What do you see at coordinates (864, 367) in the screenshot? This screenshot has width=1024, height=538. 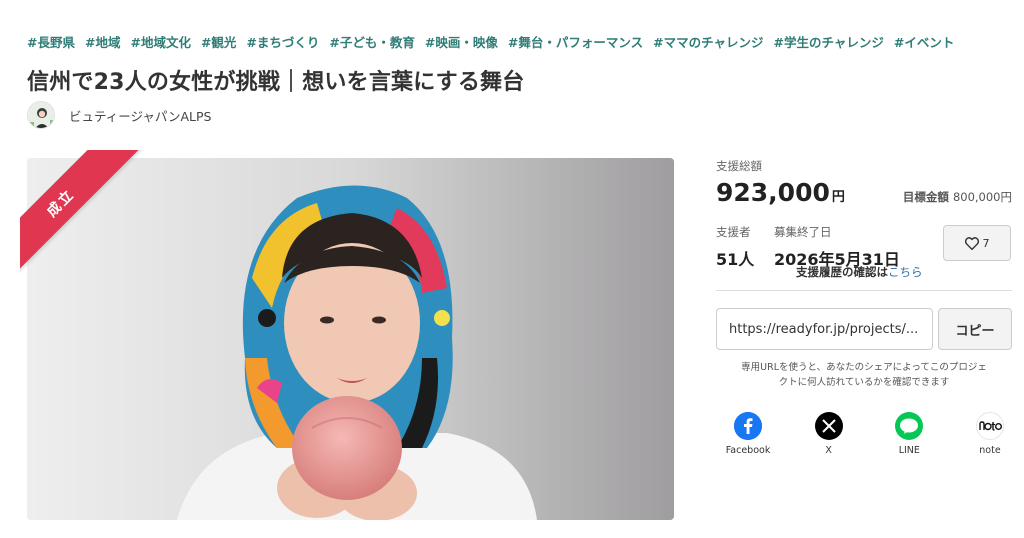 I see `share-url-note-line: 専用URLを使うと、あなたのシェアによってこのプロジェ` at bounding box center [864, 367].